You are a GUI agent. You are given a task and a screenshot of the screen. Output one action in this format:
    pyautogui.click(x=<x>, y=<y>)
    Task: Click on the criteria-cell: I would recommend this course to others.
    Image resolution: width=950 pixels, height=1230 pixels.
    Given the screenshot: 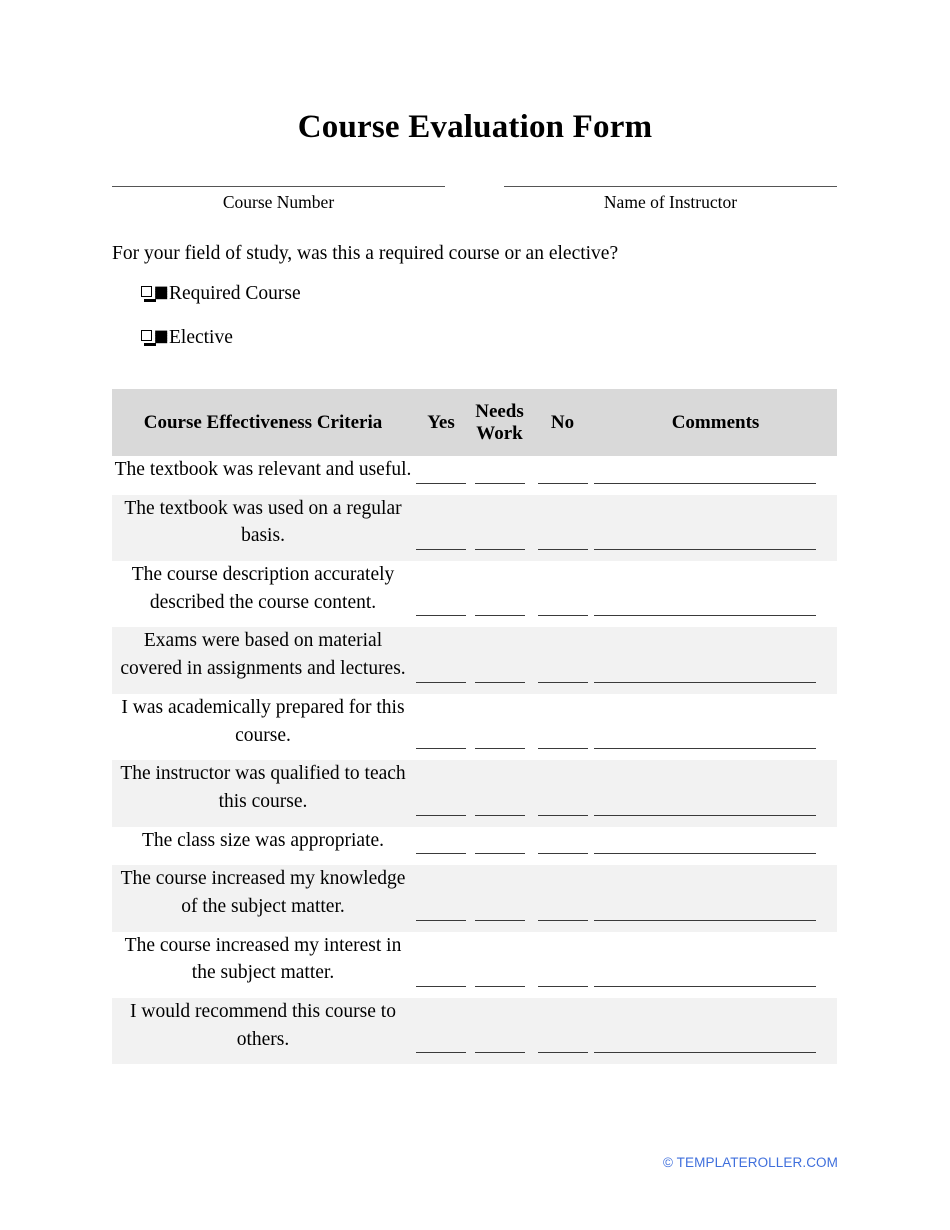 What is the action you would take?
    pyautogui.click(x=263, y=1025)
    